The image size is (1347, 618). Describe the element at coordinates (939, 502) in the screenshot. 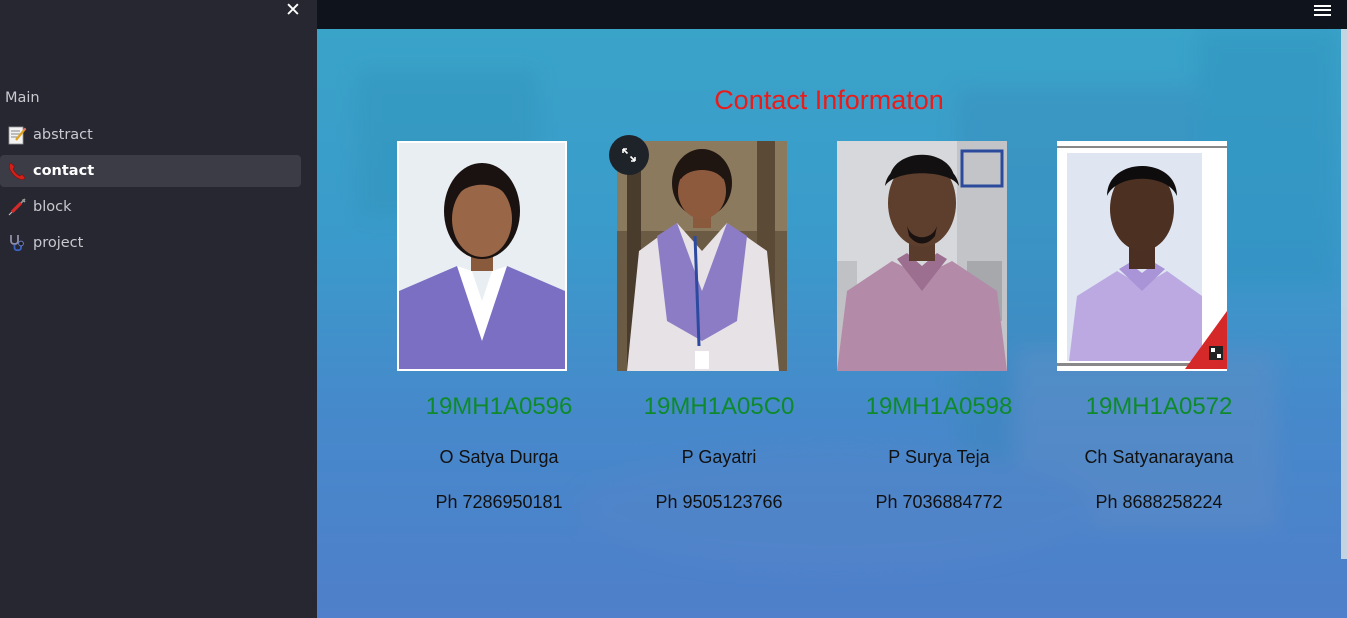

I see `contact-phone: Ph 7036884772` at that location.